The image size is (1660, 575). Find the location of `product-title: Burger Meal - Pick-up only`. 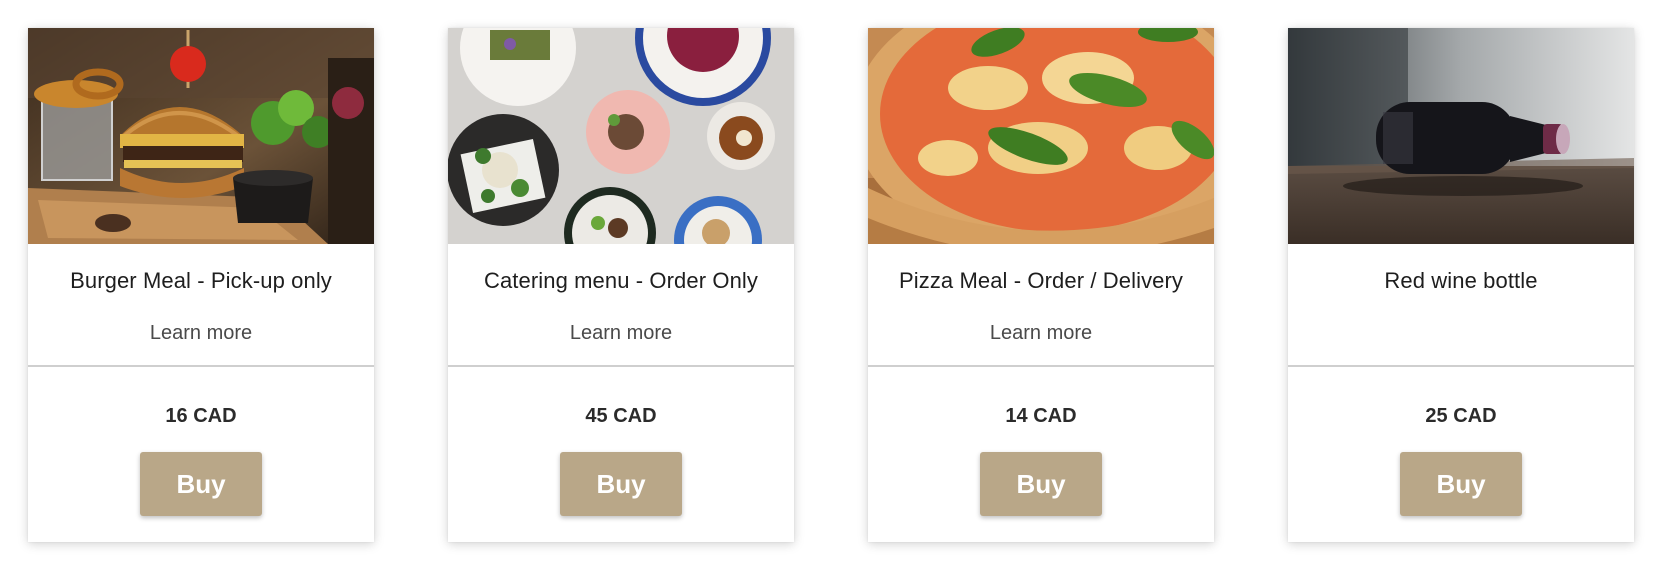

product-title: Burger Meal - Pick-up only is located at coordinates (201, 280).